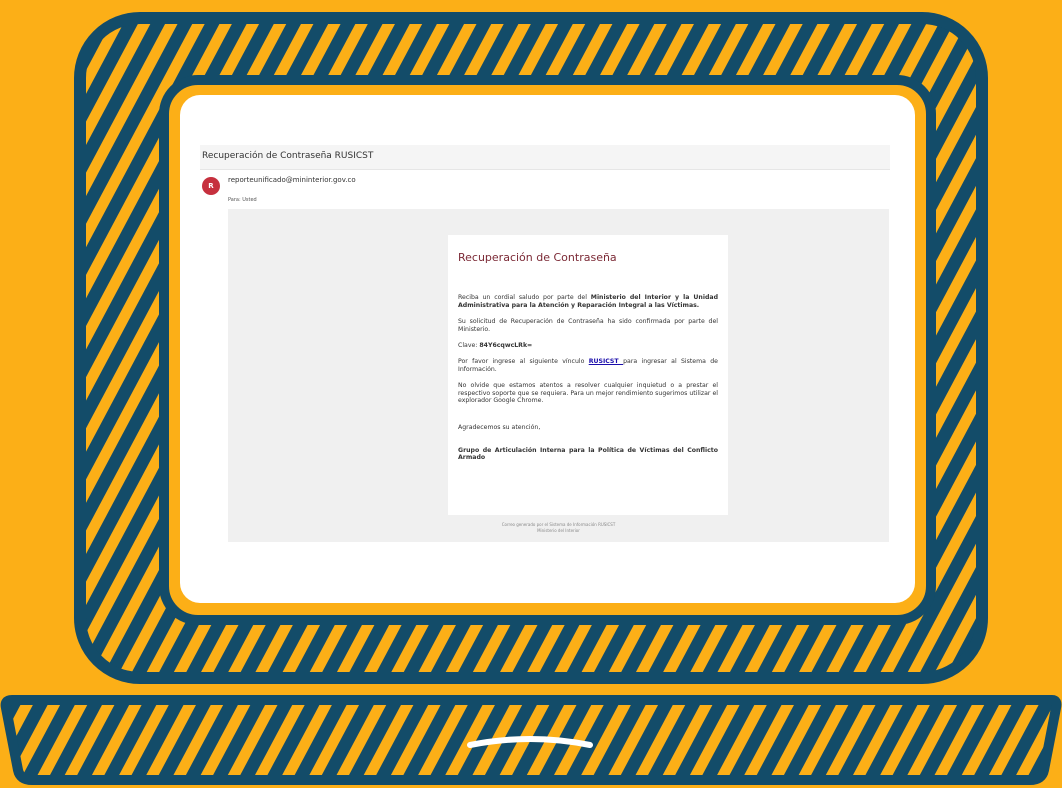 The image size is (1062, 788). Describe the element at coordinates (537, 257) in the screenshot. I see `message-title: Recuperación de Contraseña` at that location.